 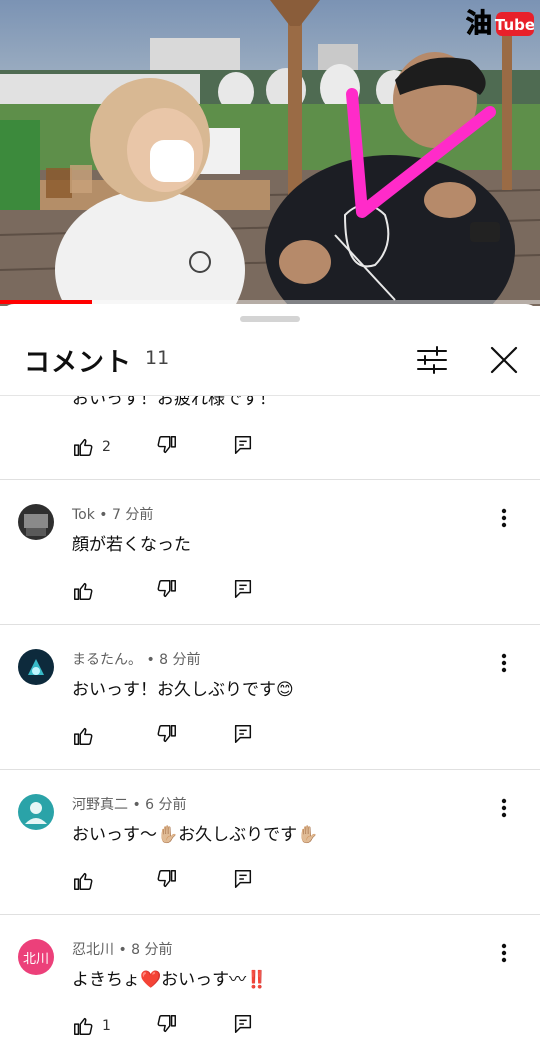 I want to click on double-exclamation-emoji: ‼️, so click(x=257, y=980).